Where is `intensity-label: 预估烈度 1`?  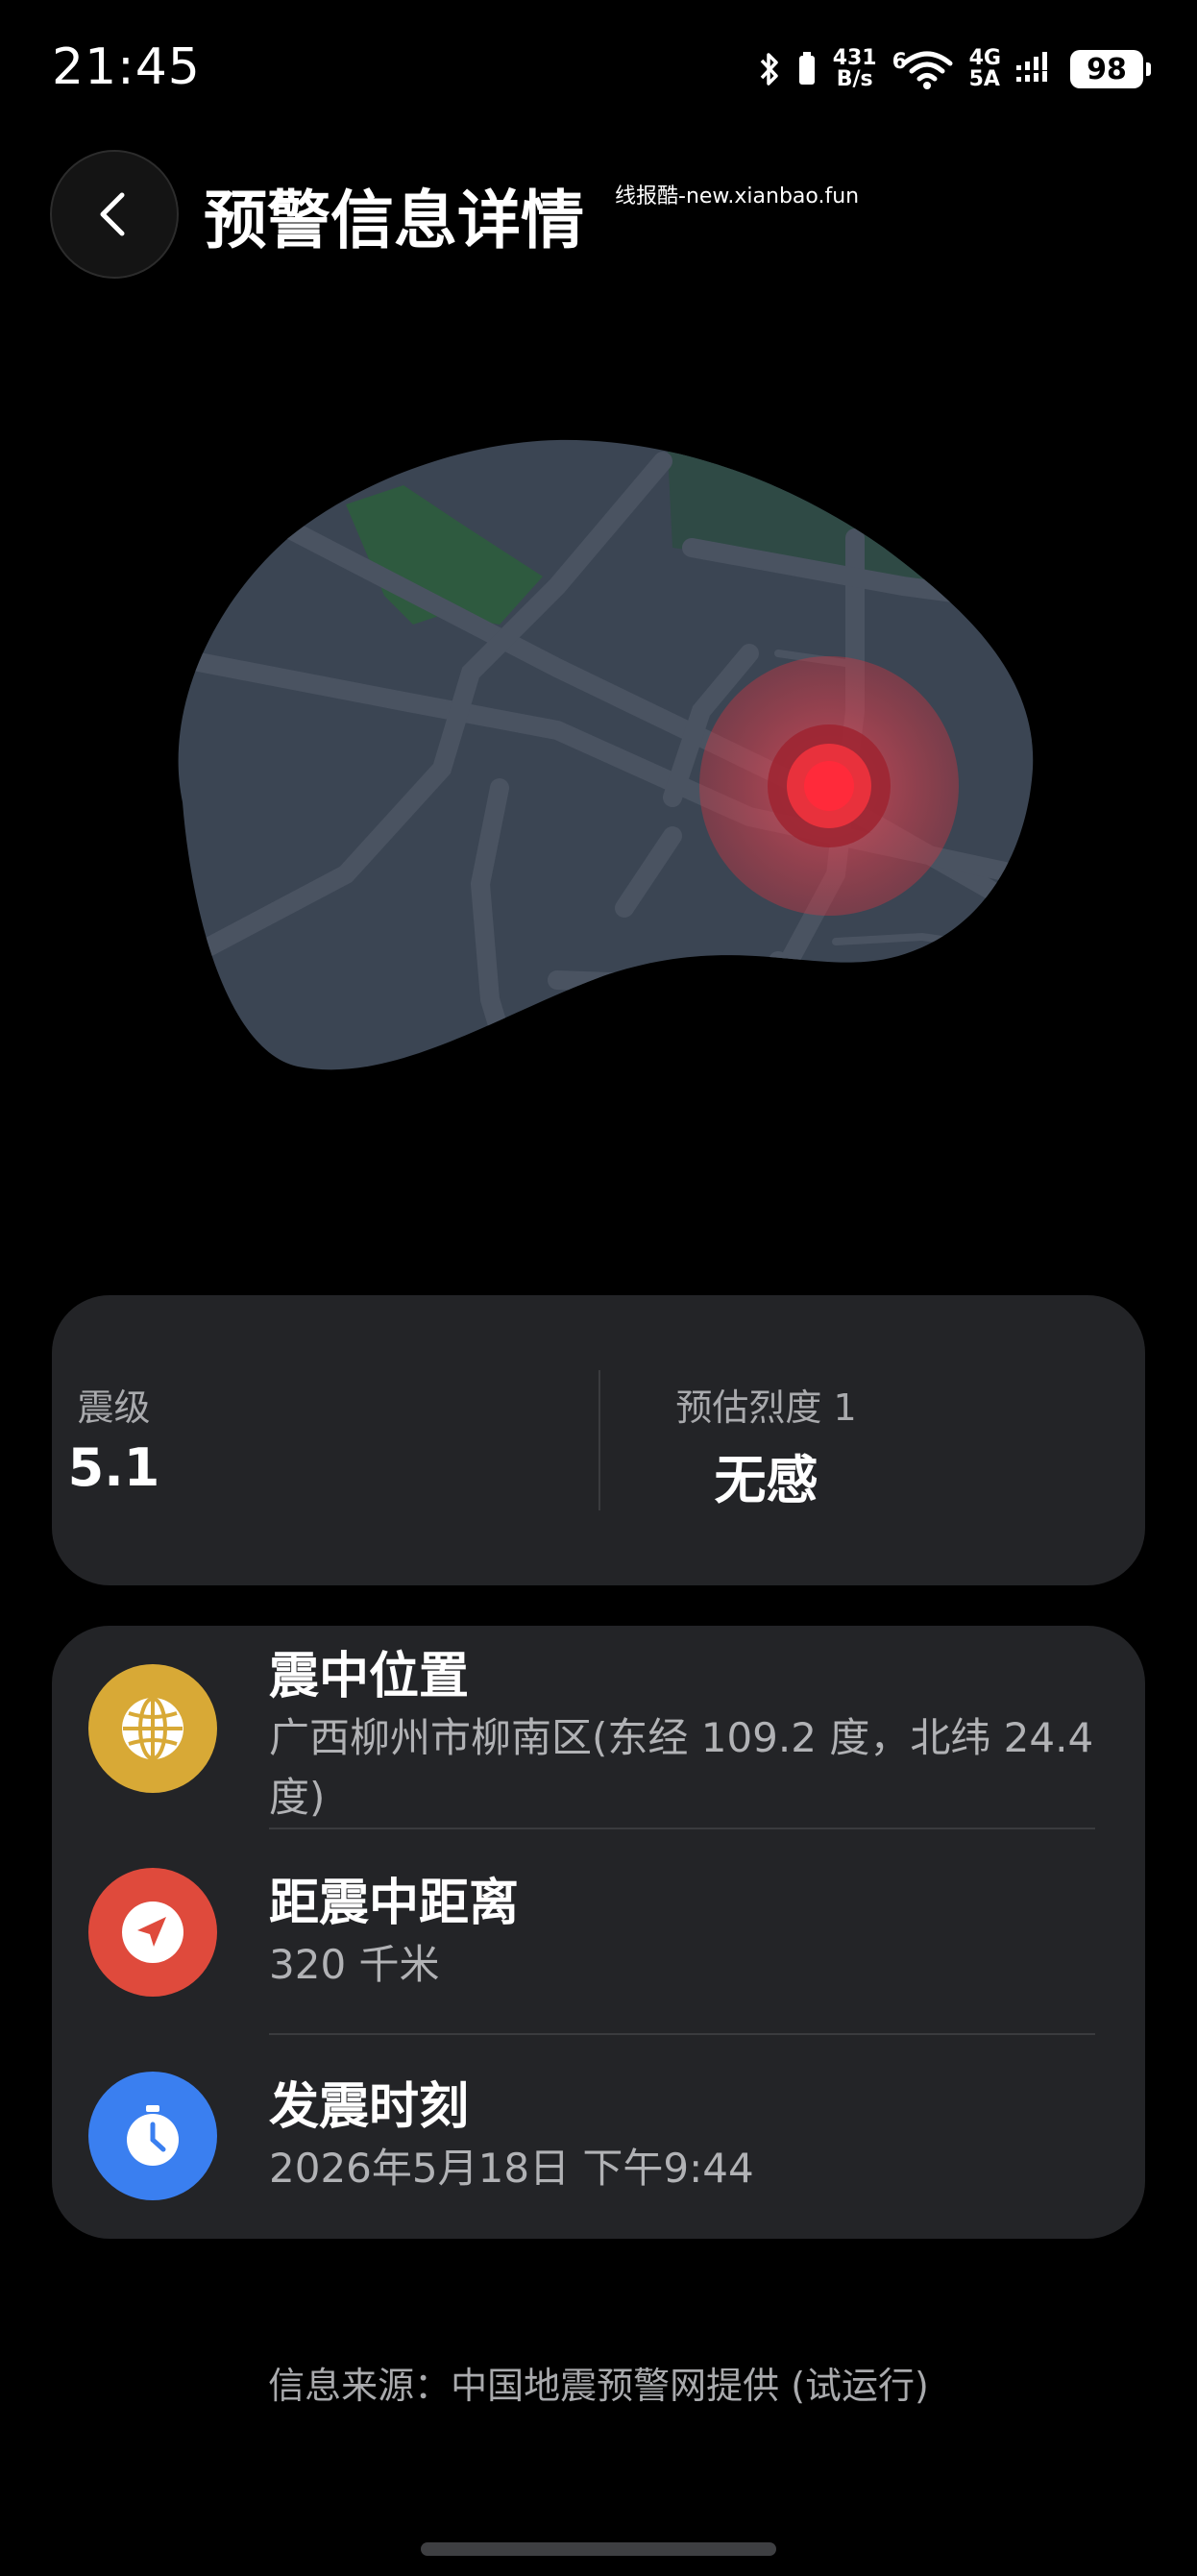 intensity-label: 预估烈度 1 is located at coordinates (766, 1407).